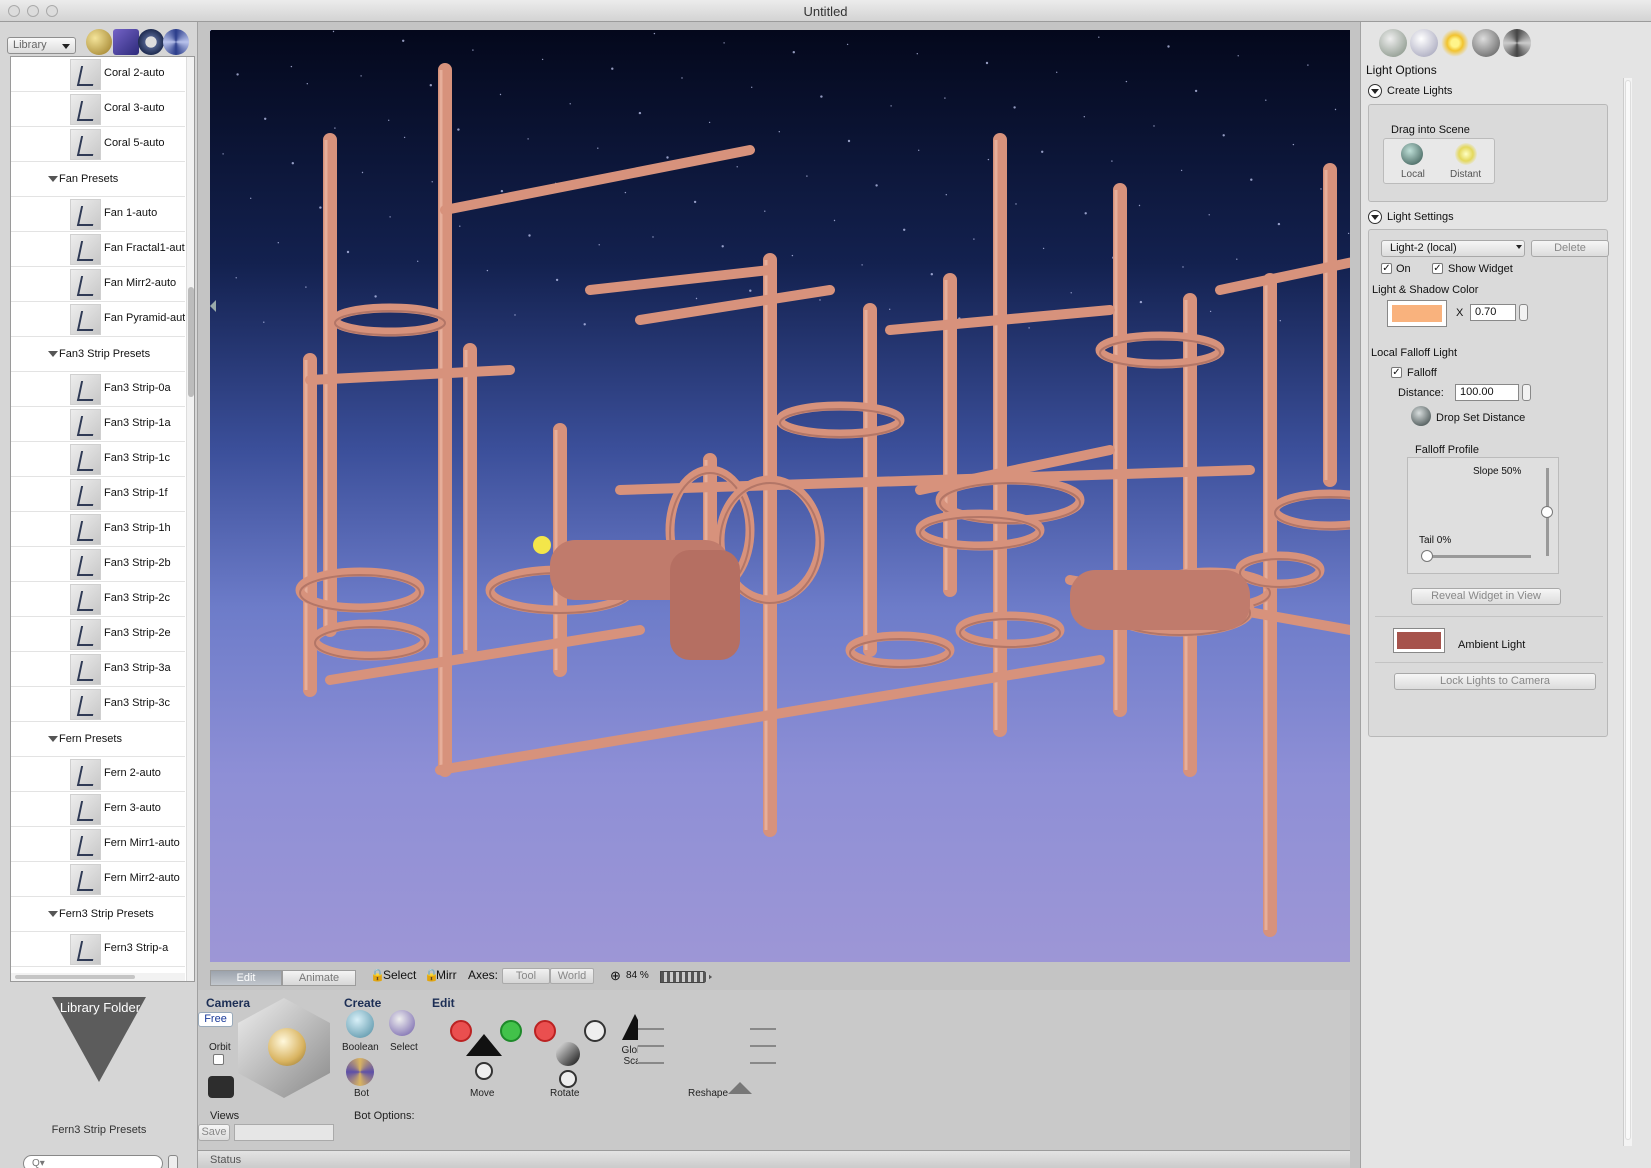  What do you see at coordinates (399, 975) in the screenshot?
I see `select-toggle-label: Select` at bounding box center [399, 975].